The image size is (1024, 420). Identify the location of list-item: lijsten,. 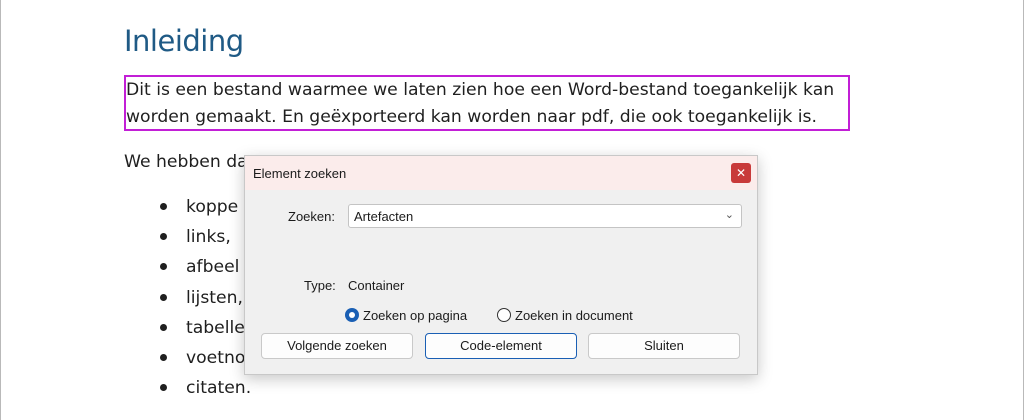
(205, 298).